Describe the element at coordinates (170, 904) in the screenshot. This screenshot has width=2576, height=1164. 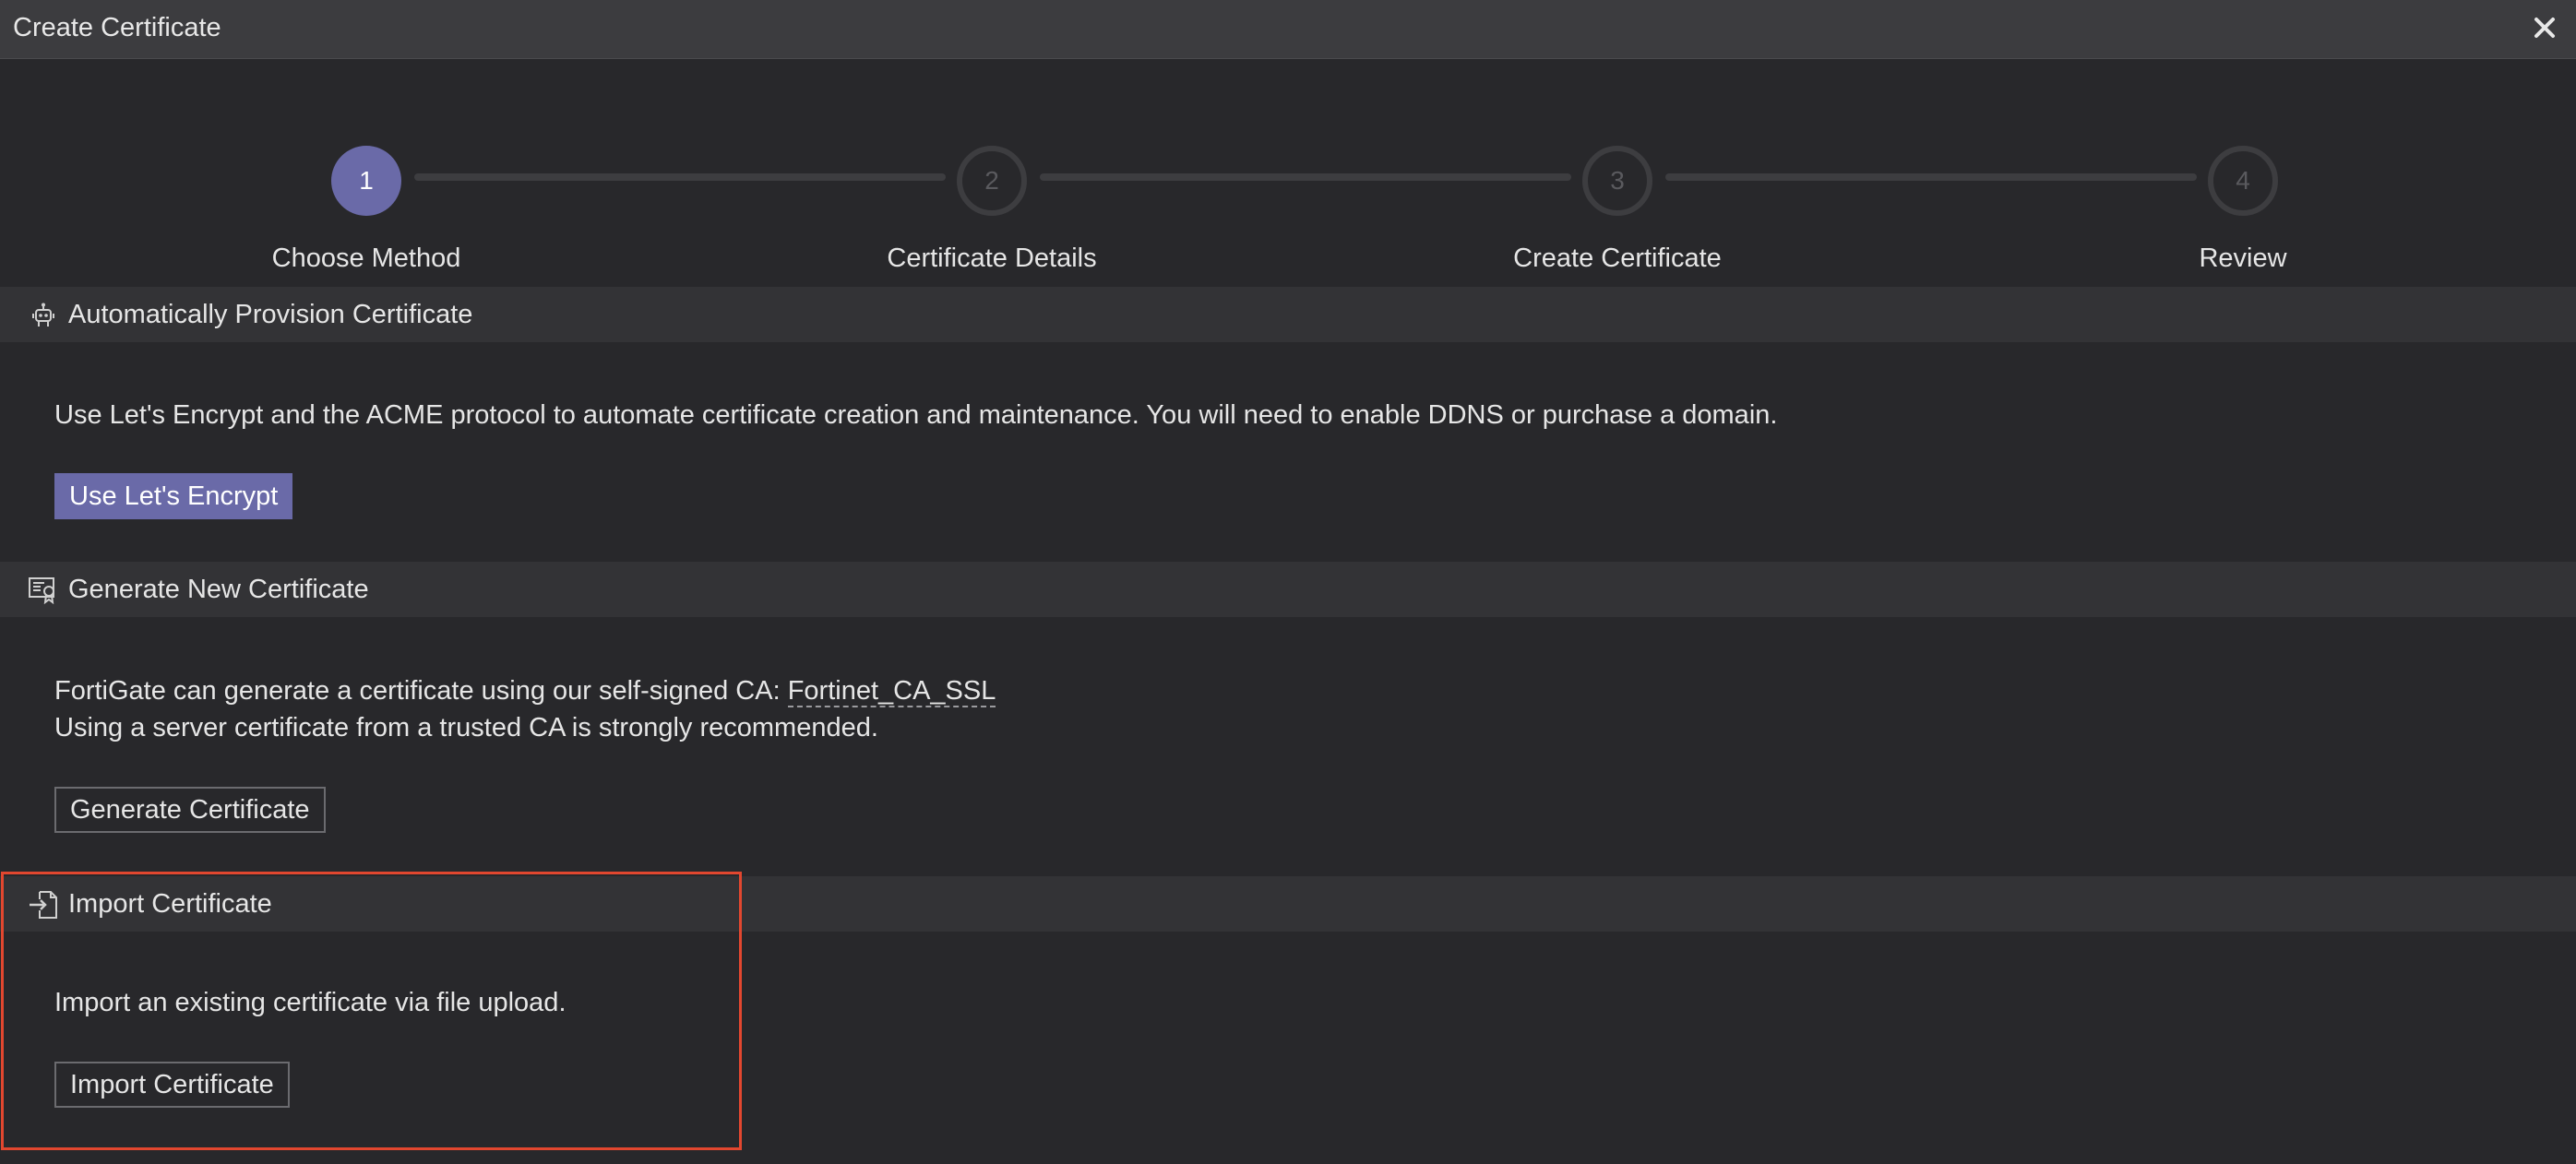
I see `import-certificate-title: Import Certificate` at that location.